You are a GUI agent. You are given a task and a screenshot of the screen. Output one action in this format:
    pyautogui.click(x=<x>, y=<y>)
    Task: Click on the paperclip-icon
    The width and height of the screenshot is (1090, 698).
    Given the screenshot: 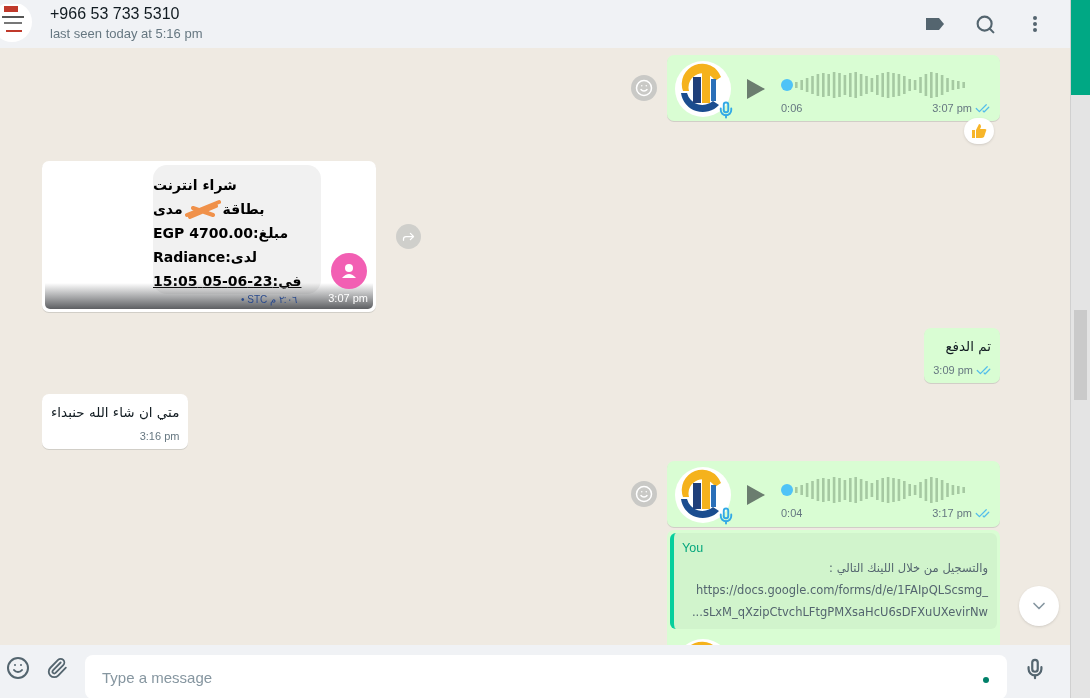 What is the action you would take?
    pyautogui.click(x=57, y=668)
    